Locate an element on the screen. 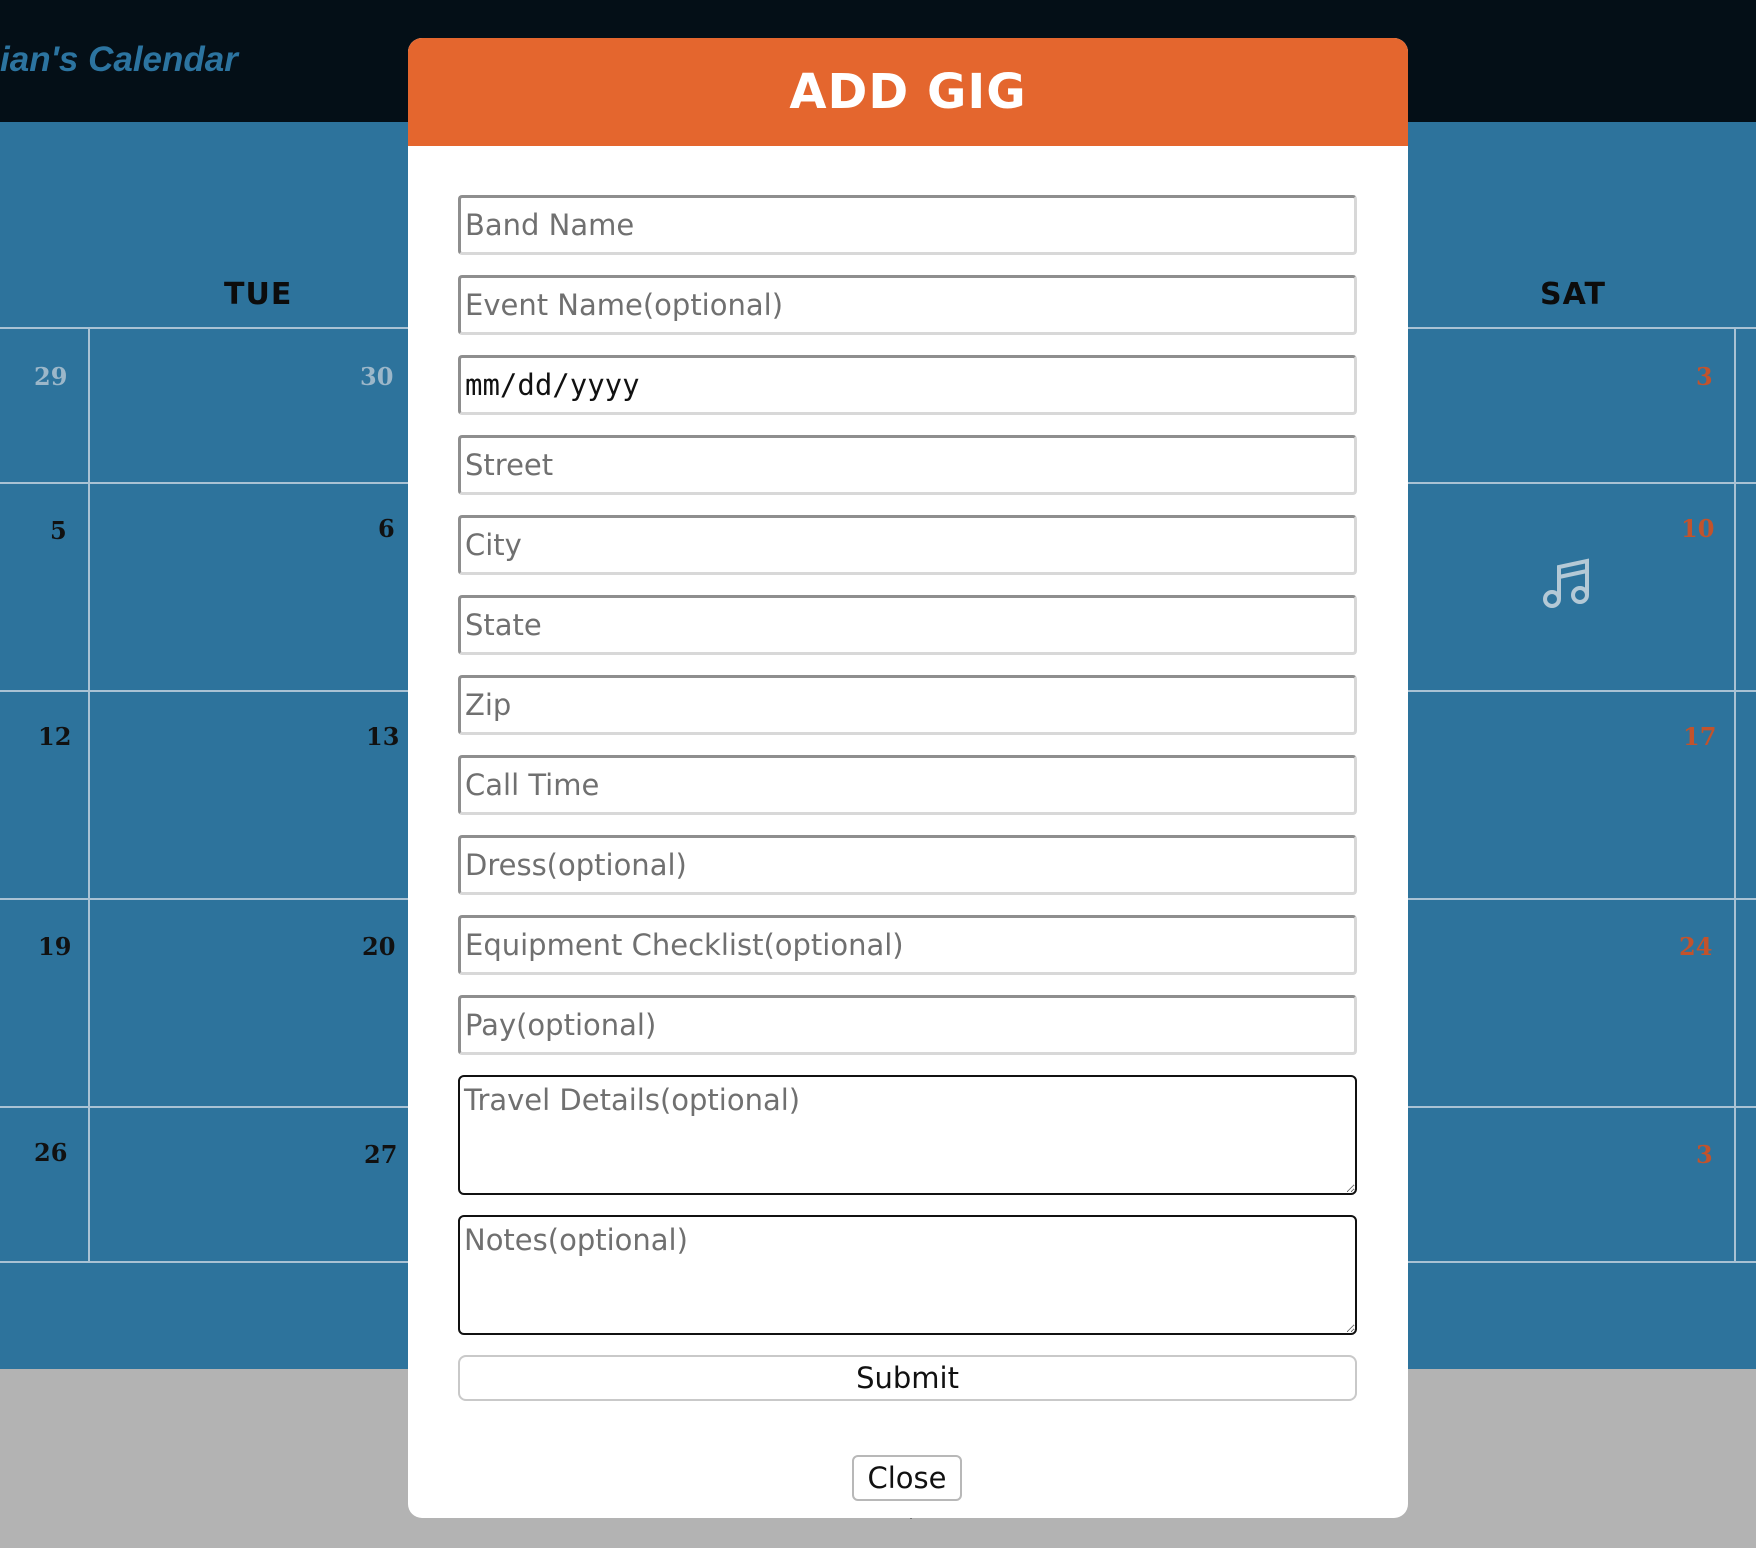  modal-title: ADD GIG is located at coordinates (908, 92).